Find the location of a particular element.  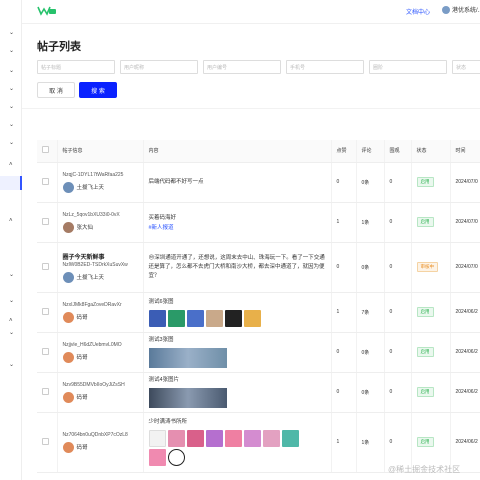

post-id: Nzjjvle_H6dZUebmvL0MO is located at coordinates (103, 345).